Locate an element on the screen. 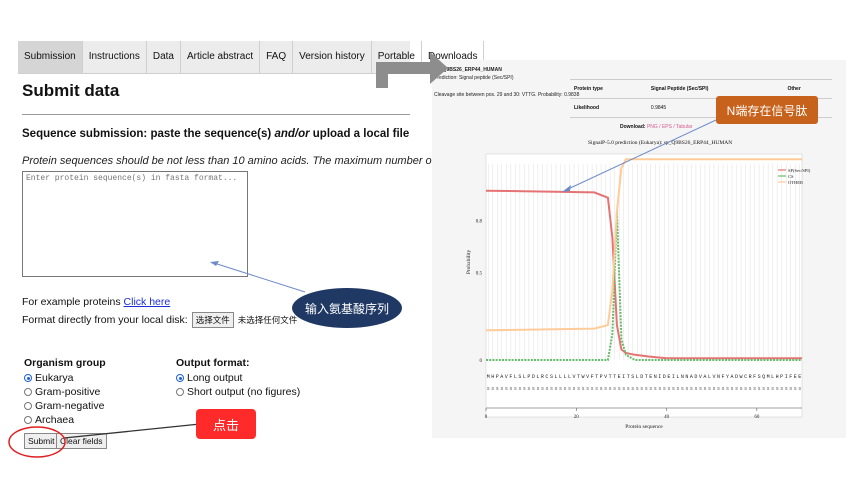 This screenshot has width=860, height=484. option-label: Gram-negative is located at coordinates (70, 406).